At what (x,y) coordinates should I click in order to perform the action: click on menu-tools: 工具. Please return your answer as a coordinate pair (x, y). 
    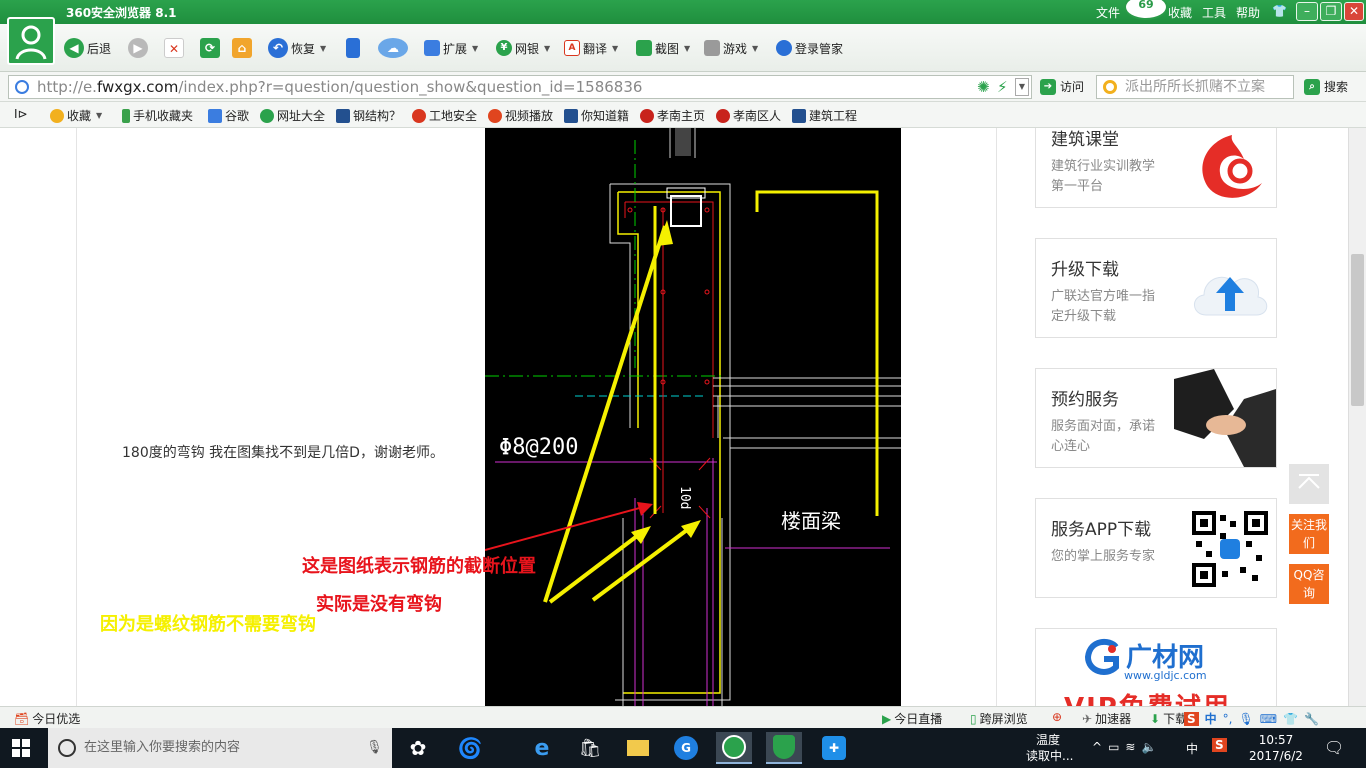
    Looking at the image, I should click on (1214, 12).